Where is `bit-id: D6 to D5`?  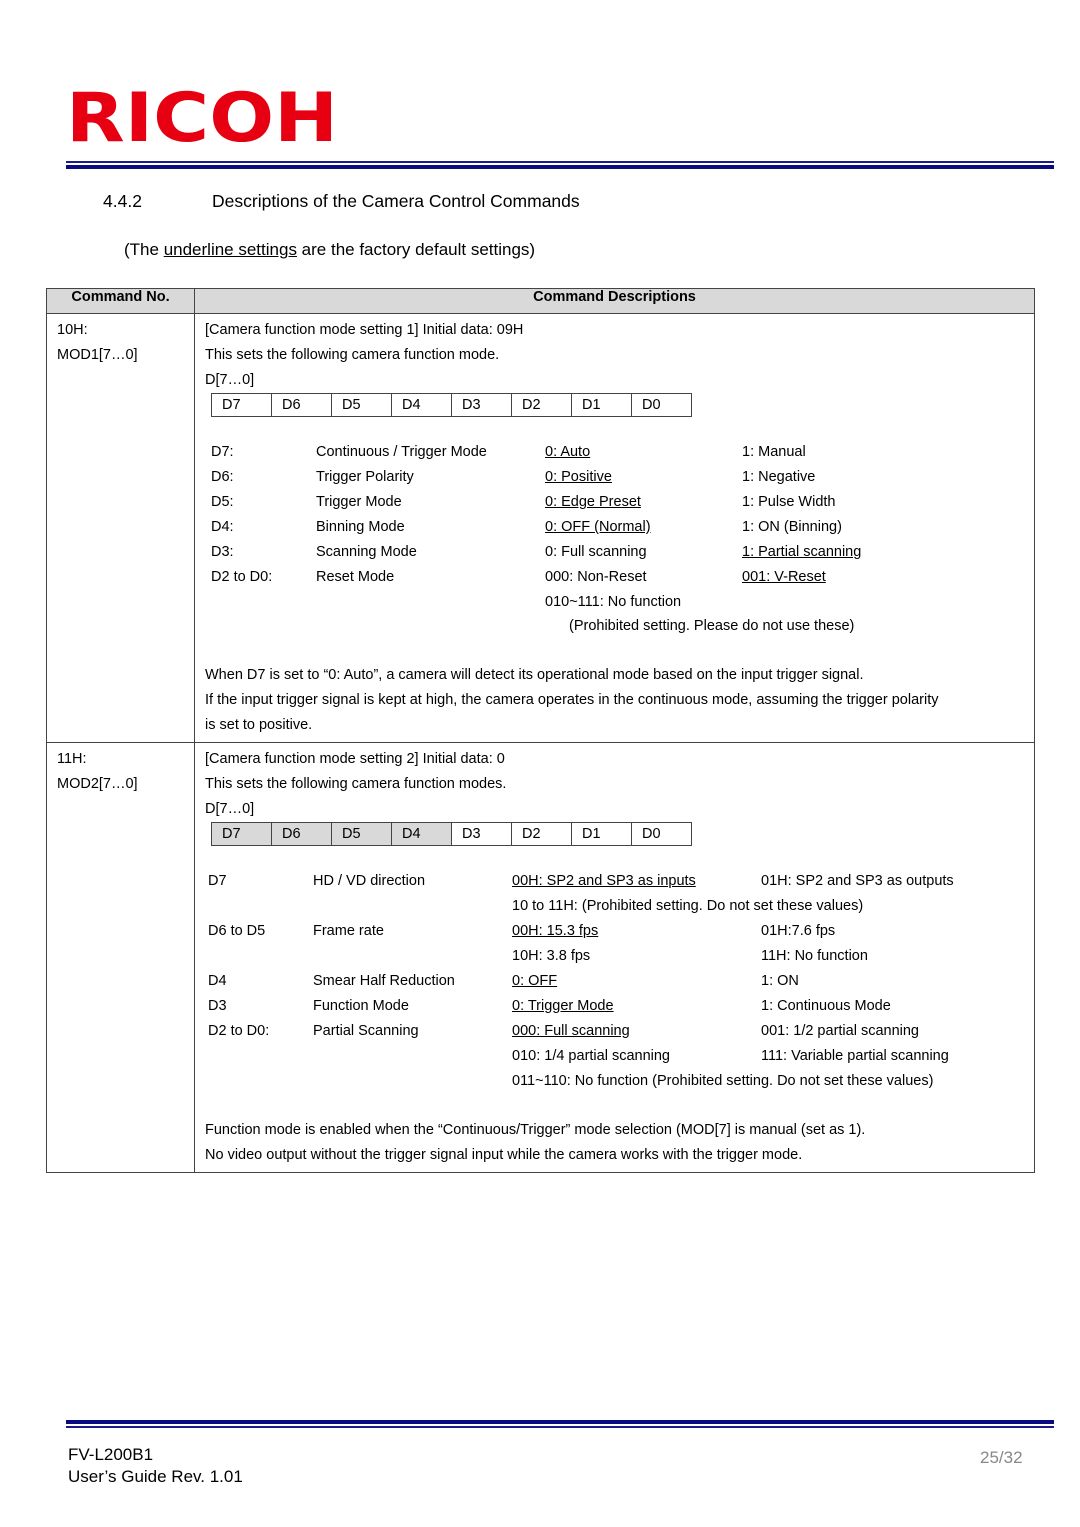 bit-id: D6 to D5 is located at coordinates (237, 931).